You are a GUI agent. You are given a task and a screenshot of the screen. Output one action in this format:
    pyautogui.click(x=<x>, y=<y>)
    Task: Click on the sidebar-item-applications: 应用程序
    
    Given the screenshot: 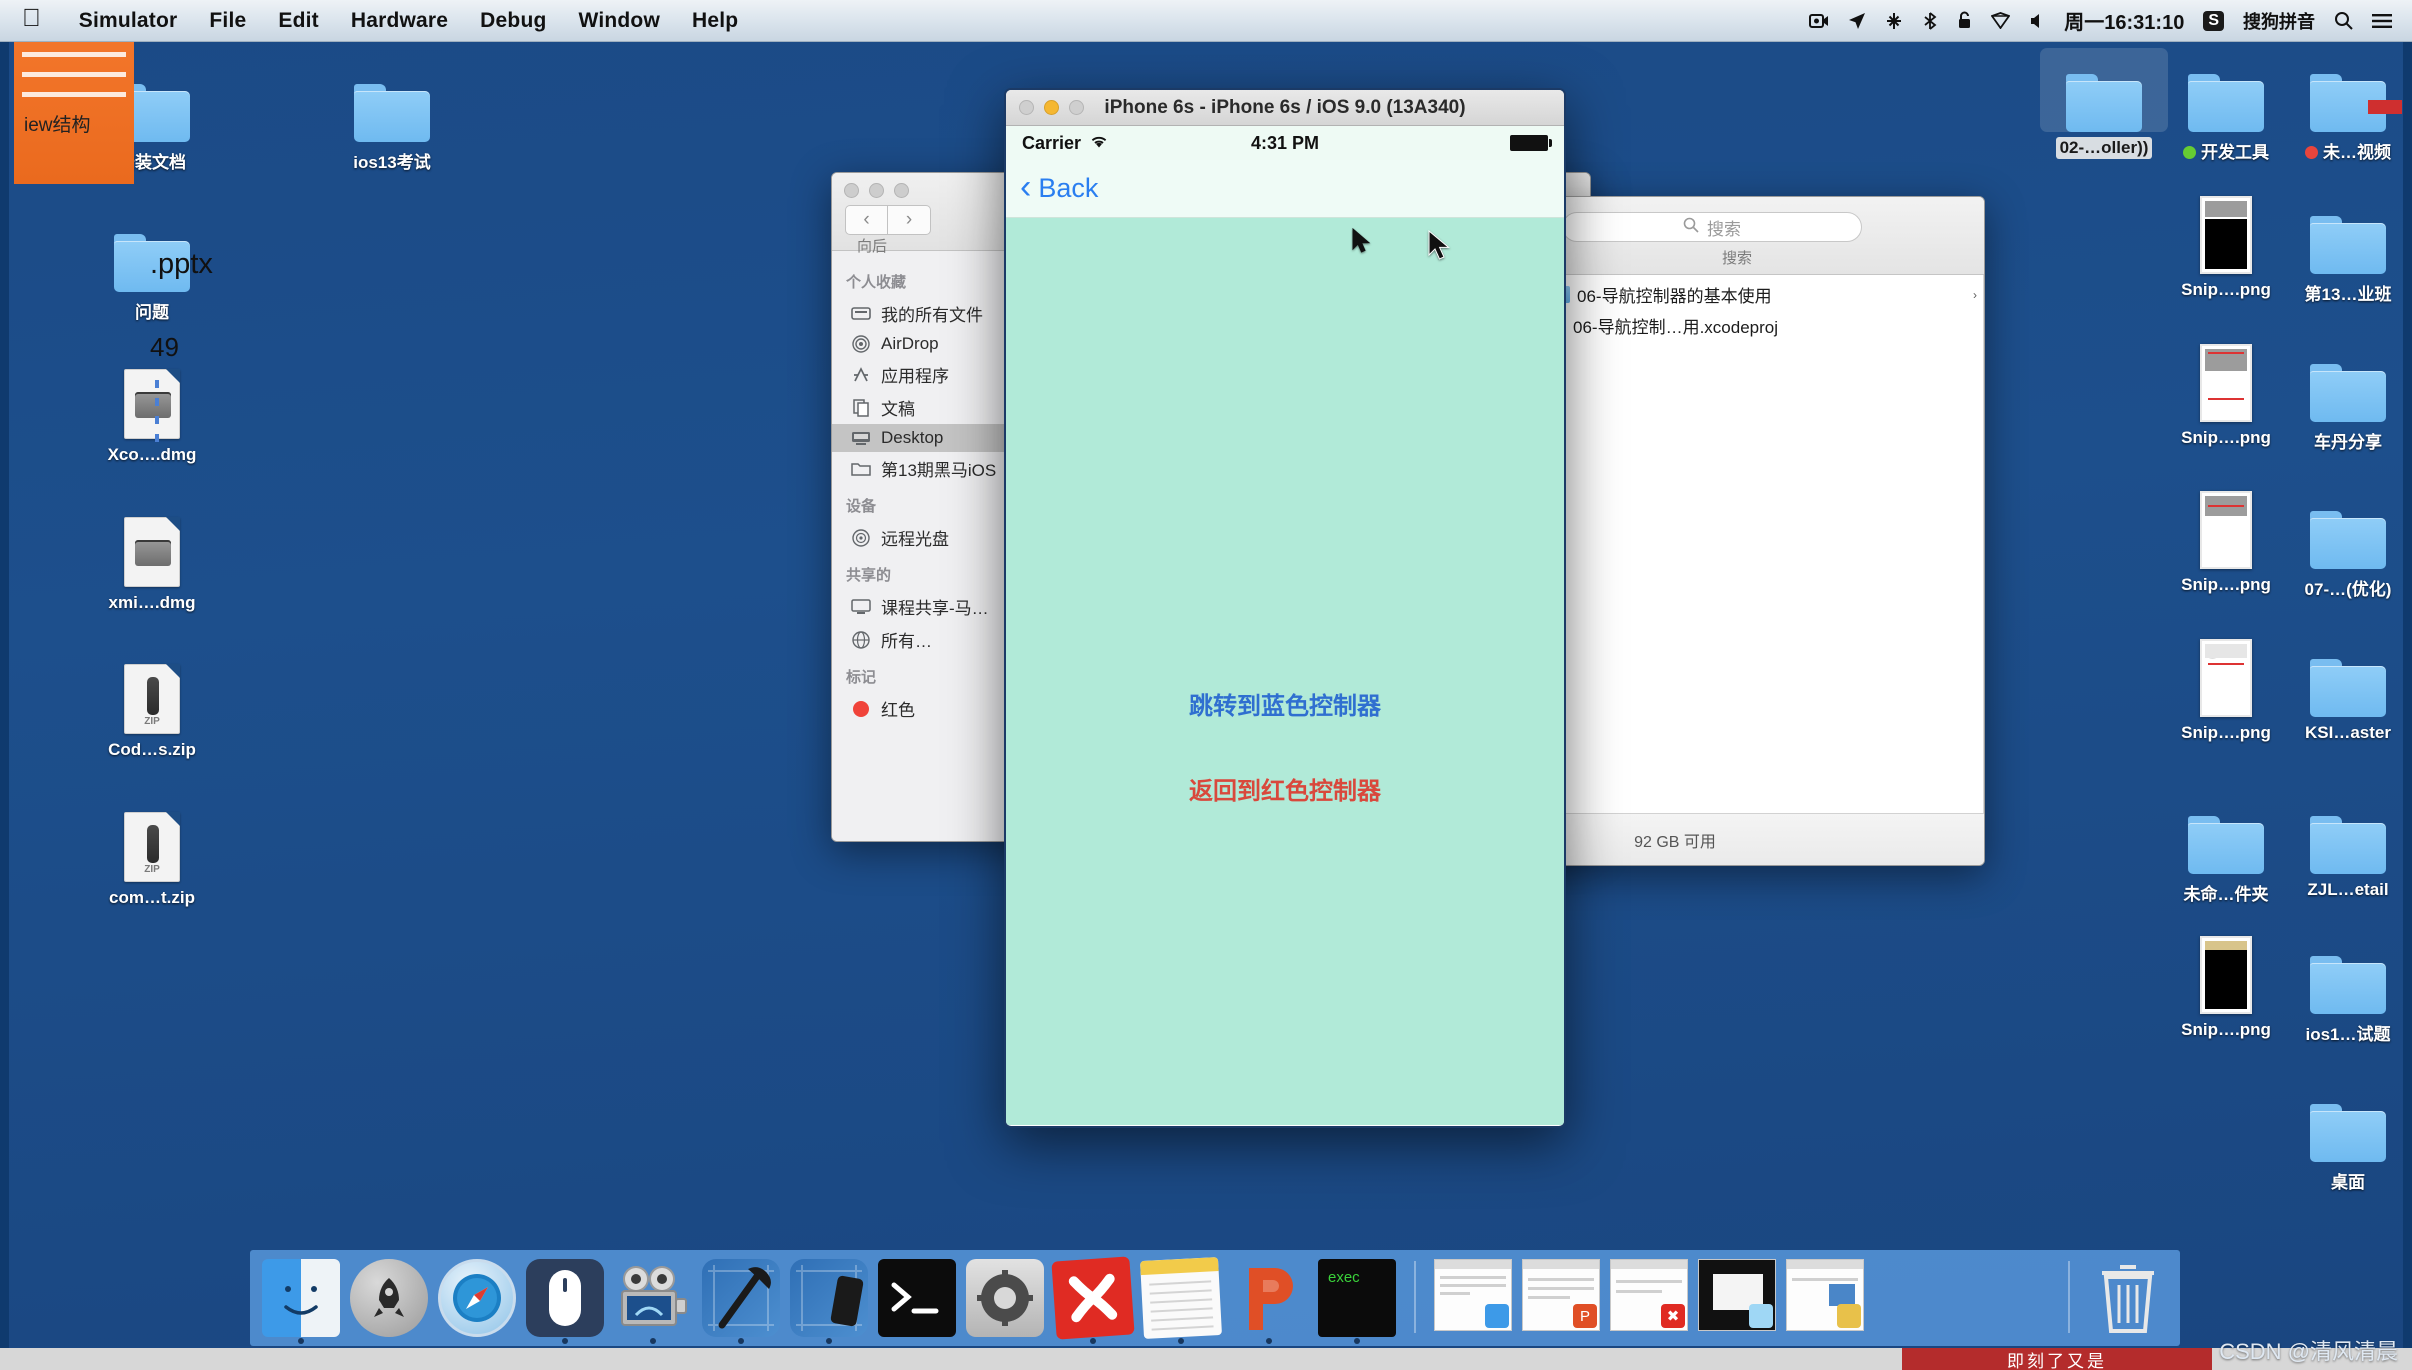 What is the action you would take?
    pyautogui.click(x=924, y=374)
    